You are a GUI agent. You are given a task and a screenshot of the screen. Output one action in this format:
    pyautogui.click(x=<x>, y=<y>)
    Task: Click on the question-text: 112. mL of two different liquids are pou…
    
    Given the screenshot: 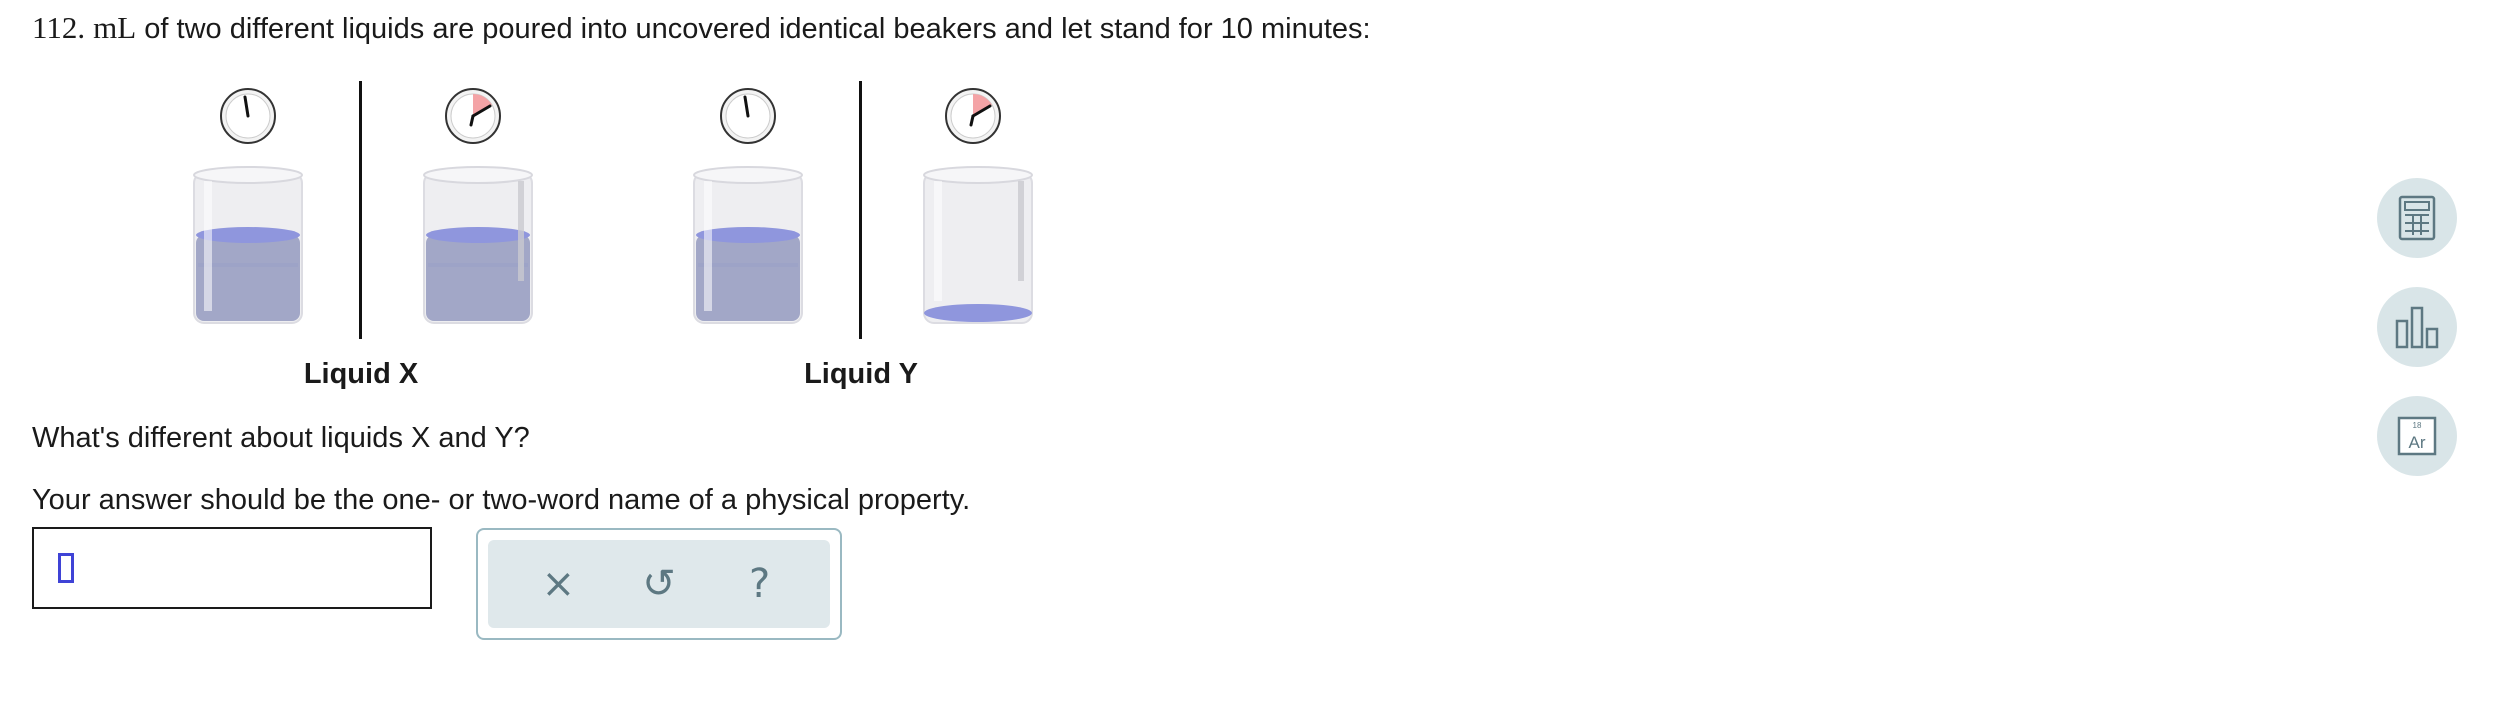 What is the action you would take?
    pyautogui.click(x=701, y=28)
    